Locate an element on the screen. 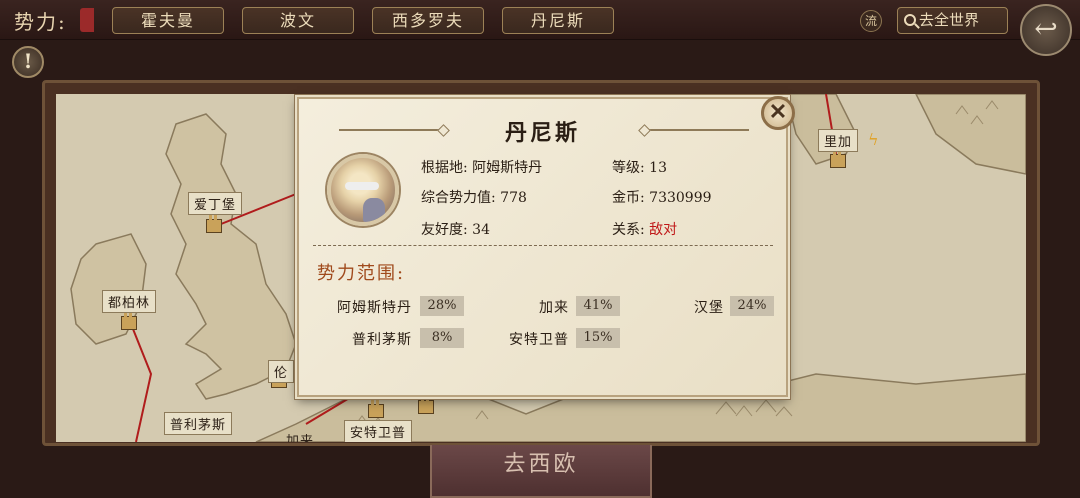 The width and height of the screenshot is (1080, 498). faction-tab-hoffman: 霍夫曼 is located at coordinates (168, 20).